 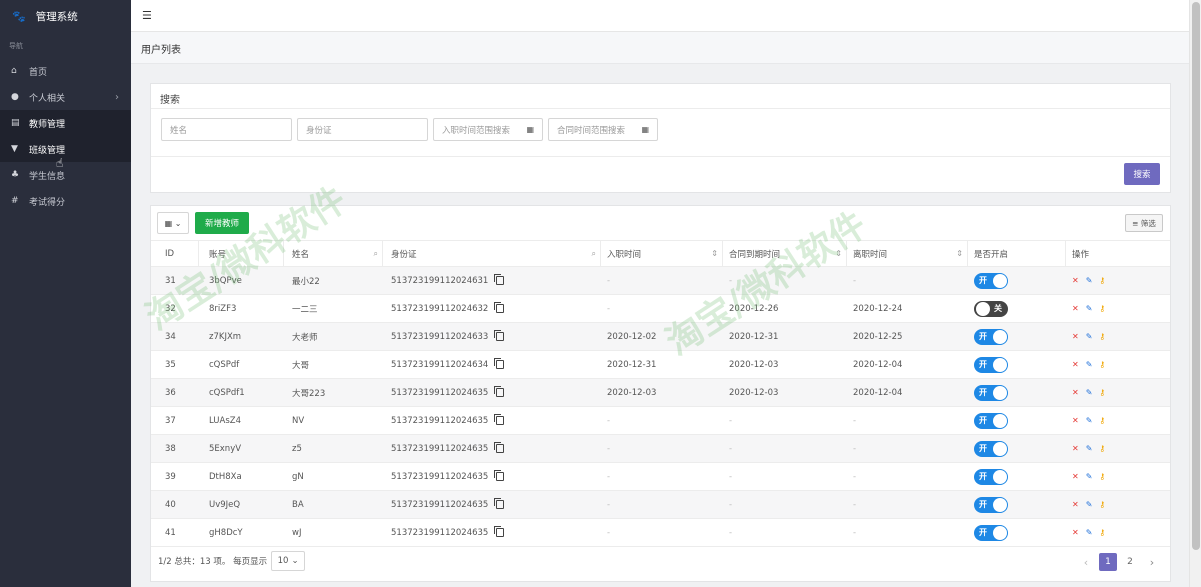 What do you see at coordinates (785, 253) in the screenshot?
I see `col-header-contract: 合同到期时间 ⇕` at bounding box center [785, 253].